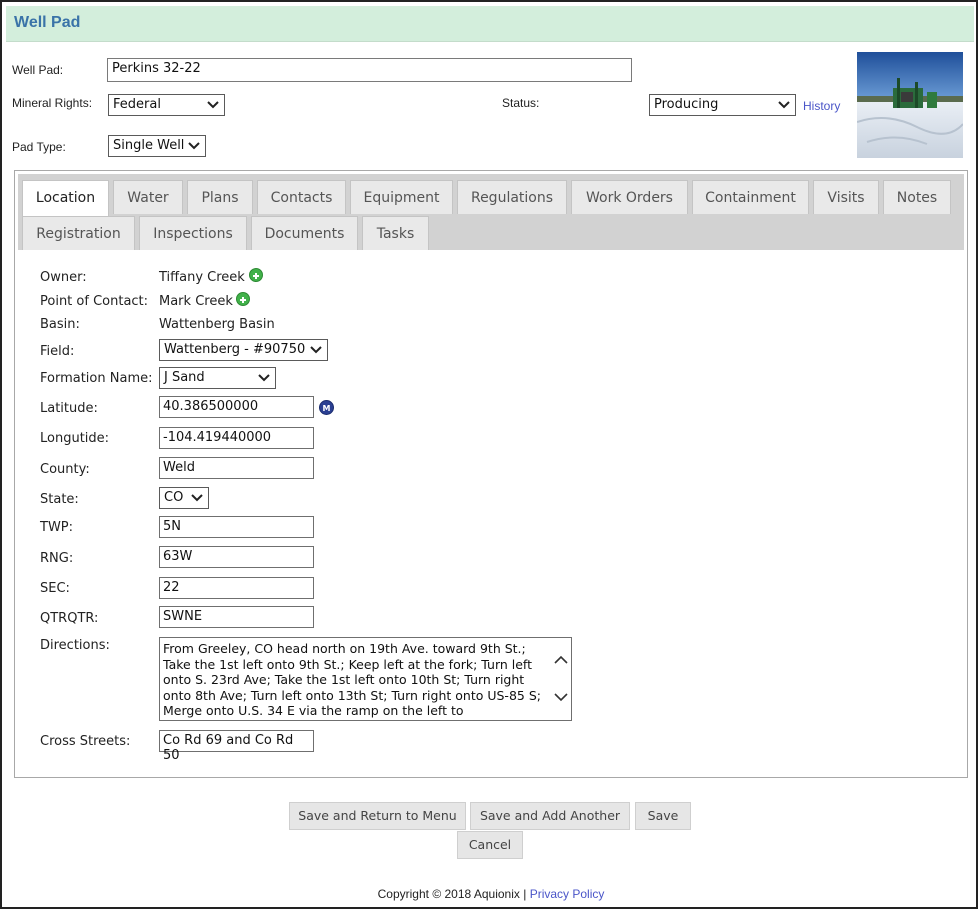 Image resolution: width=978 pixels, height=909 pixels. I want to click on tab-containment: Containment, so click(750, 197).